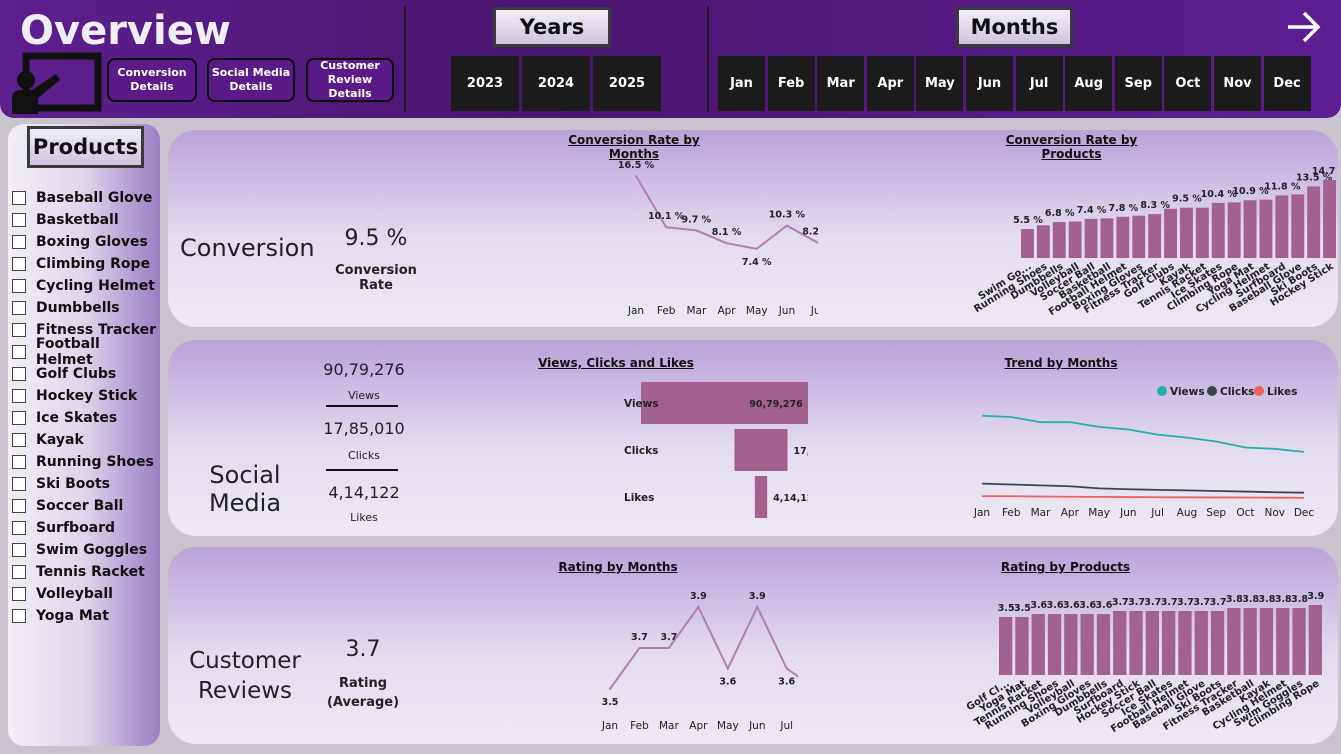 This screenshot has width=1341, height=754. I want to click on data-label: 3.5, so click(1006, 608).